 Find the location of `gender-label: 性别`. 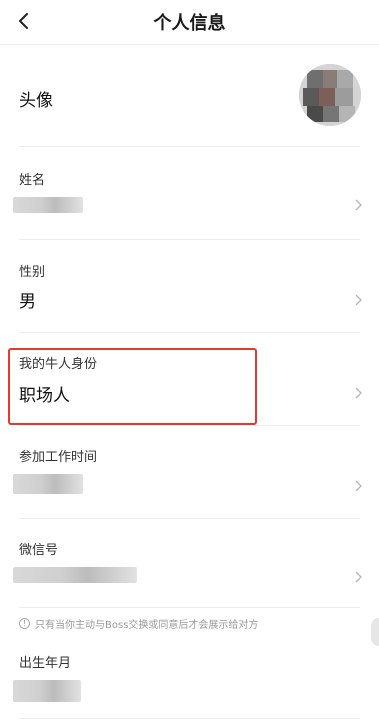

gender-label: 性别 is located at coordinates (32, 272).